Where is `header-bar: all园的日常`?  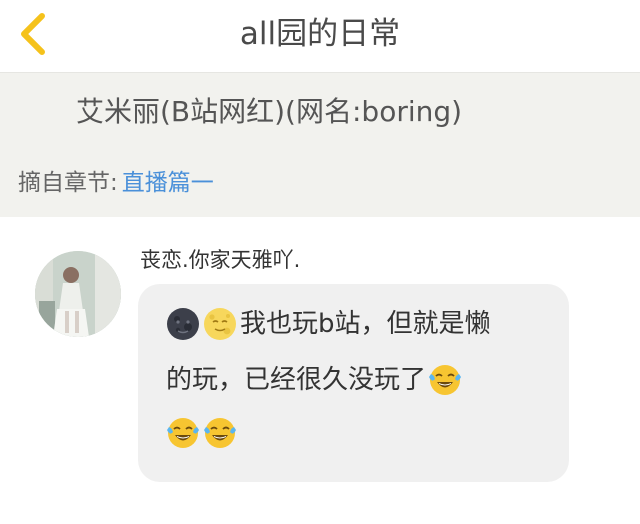
header-bar: all园的日常 is located at coordinates (320, 36).